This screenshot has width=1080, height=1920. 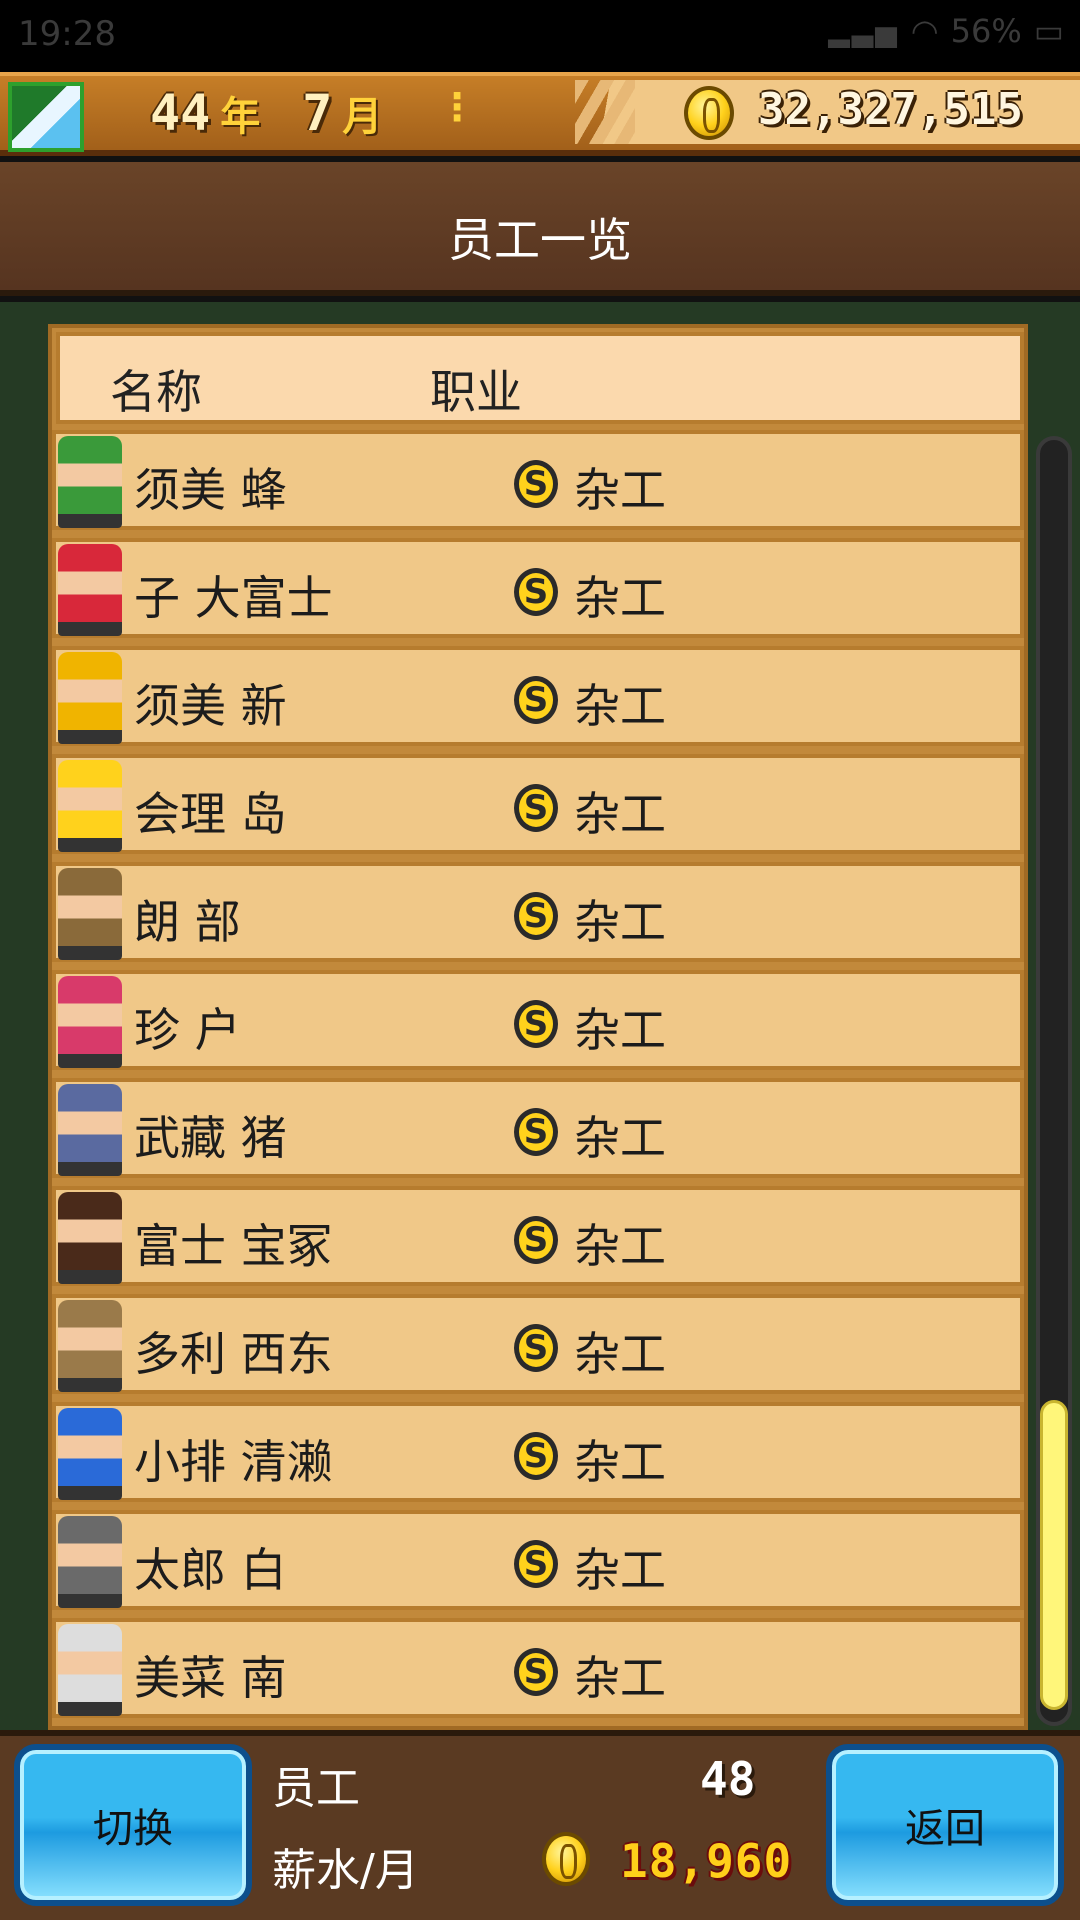 I want to click on header-job: 职业, so click(x=476, y=392).